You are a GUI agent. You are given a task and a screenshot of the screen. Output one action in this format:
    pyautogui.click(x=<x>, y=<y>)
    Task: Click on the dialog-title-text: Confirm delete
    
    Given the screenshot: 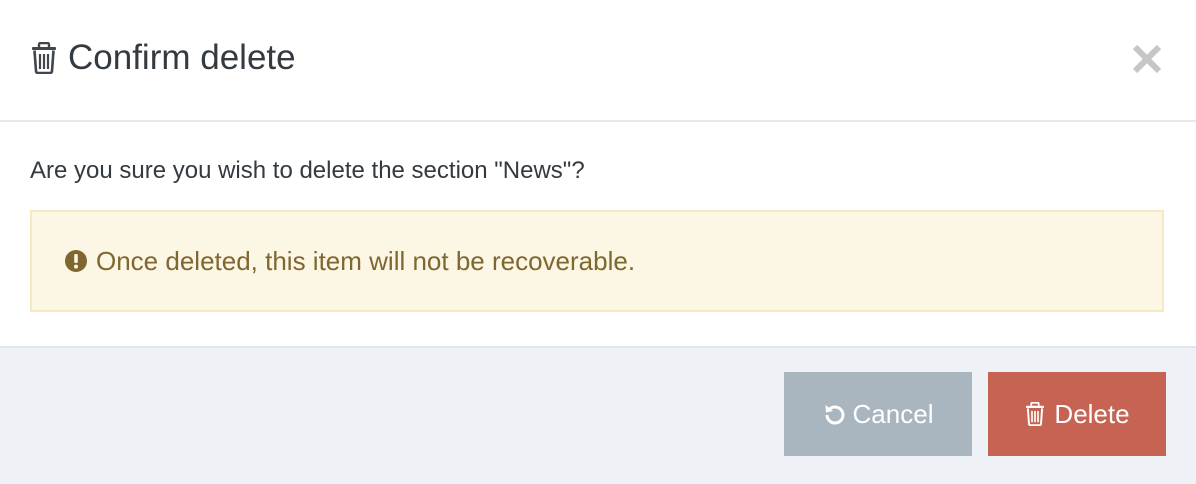 What is the action you would take?
    pyautogui.click(x=182, y=57)
    